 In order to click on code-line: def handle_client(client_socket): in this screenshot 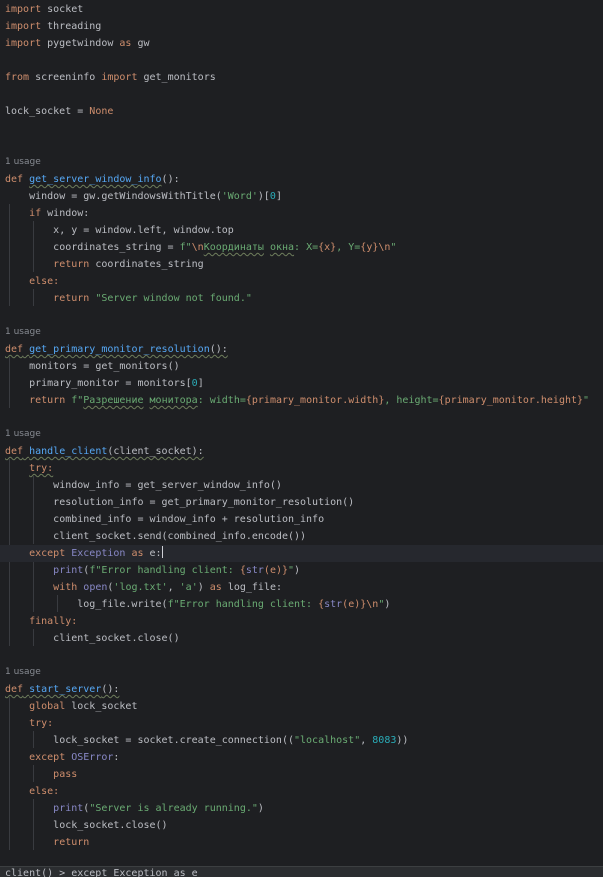, I will do `click(304, 451)`.